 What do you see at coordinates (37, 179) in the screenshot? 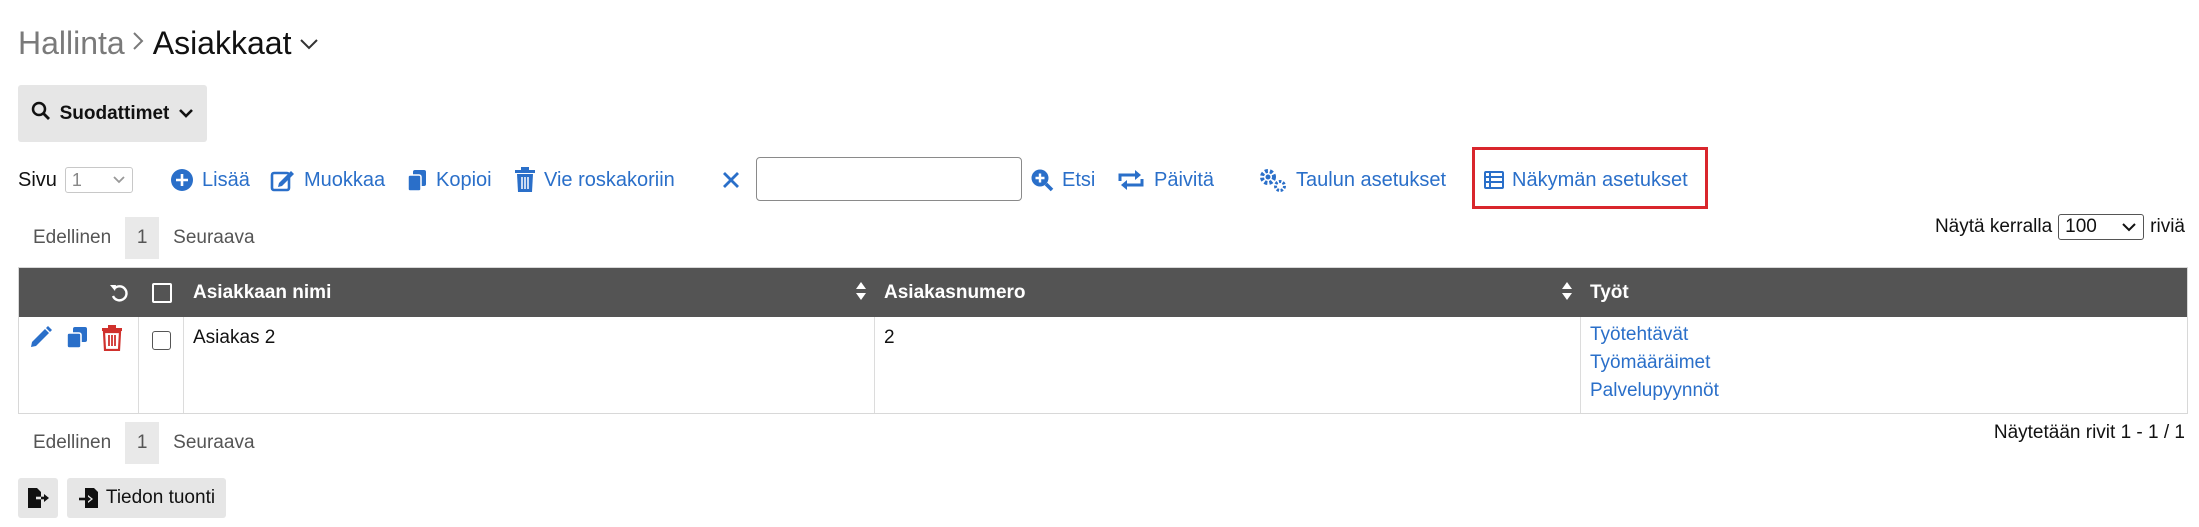
I see `page-label: Sivu` at bounding box center [37, 179].